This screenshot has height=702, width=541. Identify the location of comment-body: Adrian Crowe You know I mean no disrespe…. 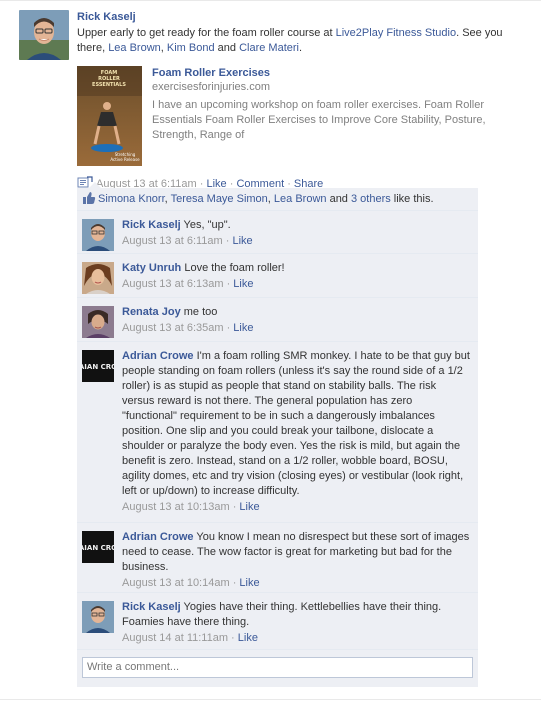
(300, 560).